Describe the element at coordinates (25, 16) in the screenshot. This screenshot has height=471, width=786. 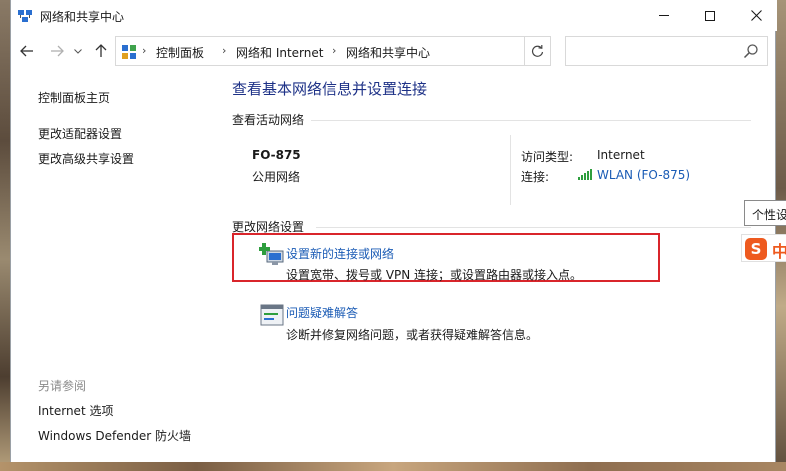
I see `network-center-icon` at that location.